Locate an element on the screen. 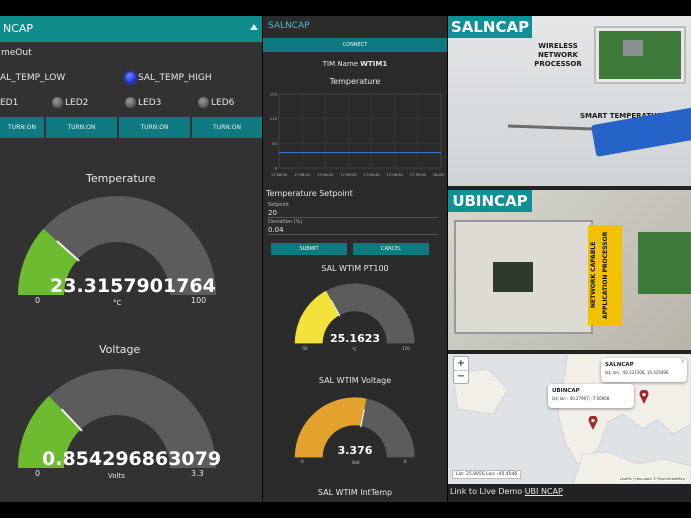  salncap-photo-title: SALNCAP is located at coordinates (490, 27).